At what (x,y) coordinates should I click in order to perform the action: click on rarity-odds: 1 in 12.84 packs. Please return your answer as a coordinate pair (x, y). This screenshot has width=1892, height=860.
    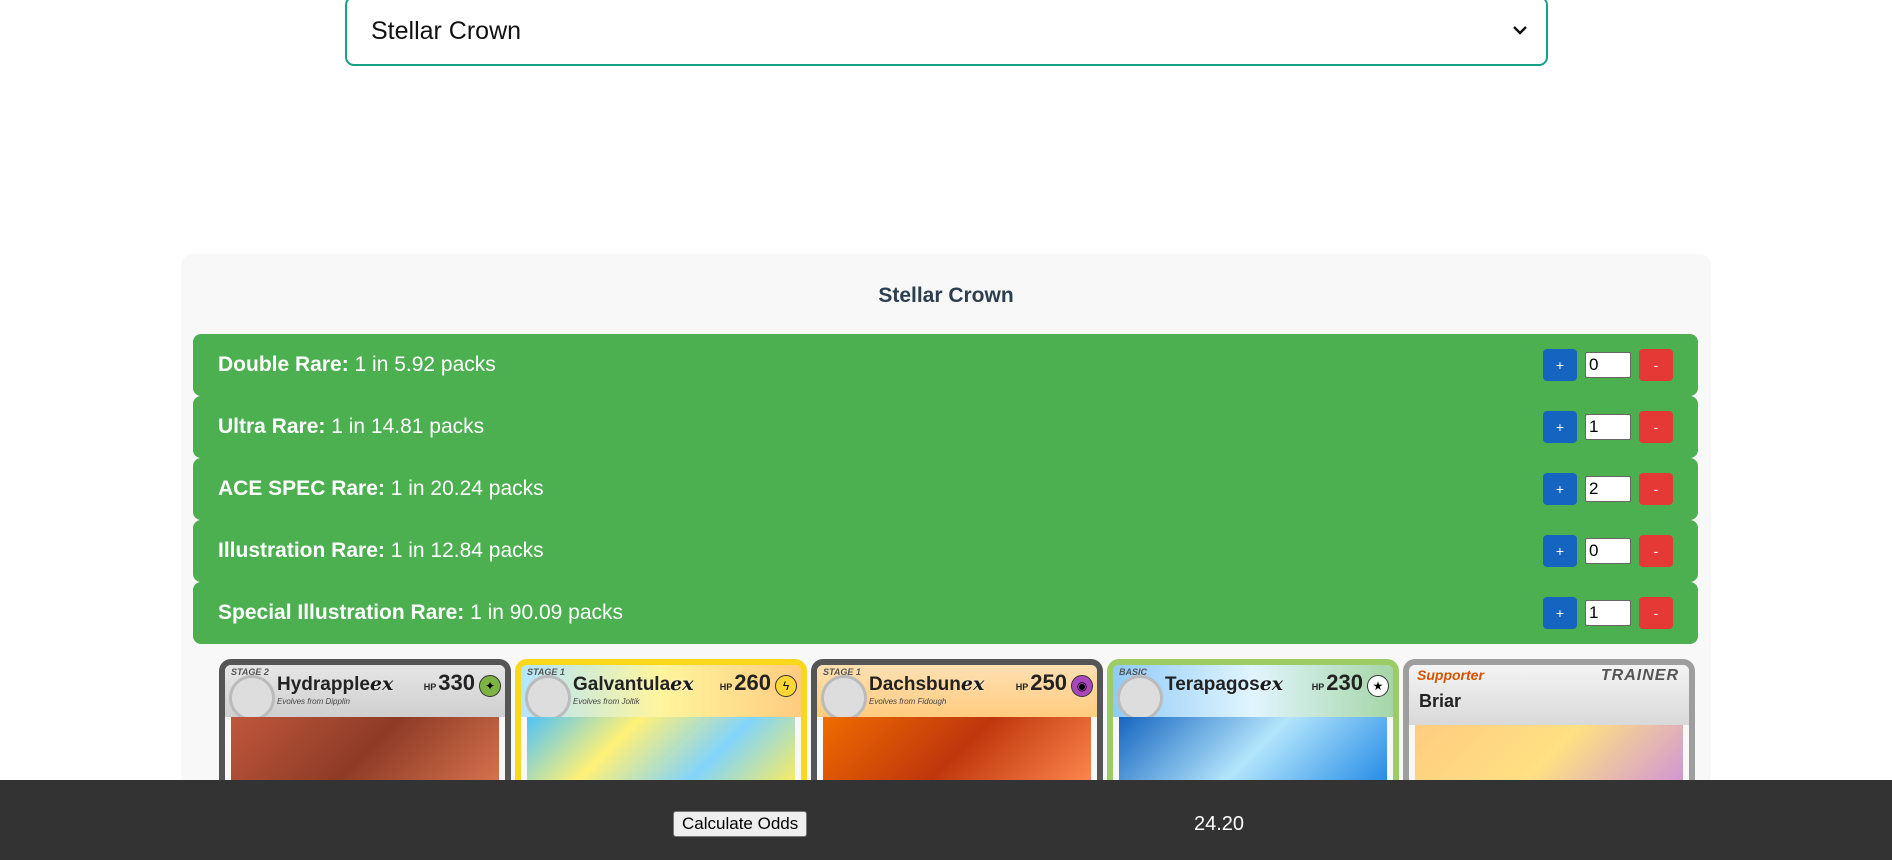
    Looking at the image, I should click on (464, 550).